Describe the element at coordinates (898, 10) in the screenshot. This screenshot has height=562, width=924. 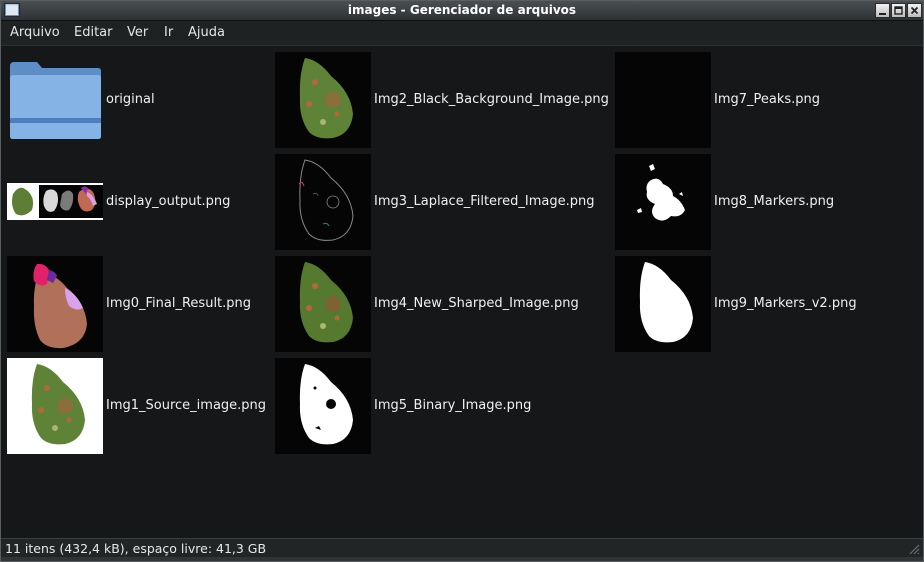
I see `maximize-button` at that location.